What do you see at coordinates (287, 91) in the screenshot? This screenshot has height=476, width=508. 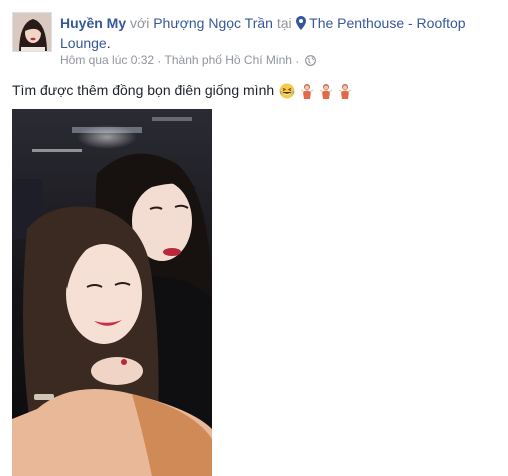 I see `laughing-emoji-icon` at bounding box center [287, 91].